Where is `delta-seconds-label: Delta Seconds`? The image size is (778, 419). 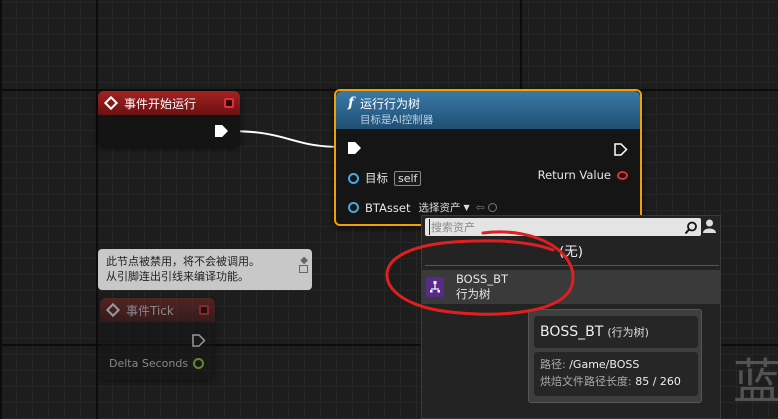
delta-seconds-label: Delta Seconds is located at coordinates (149, 363).